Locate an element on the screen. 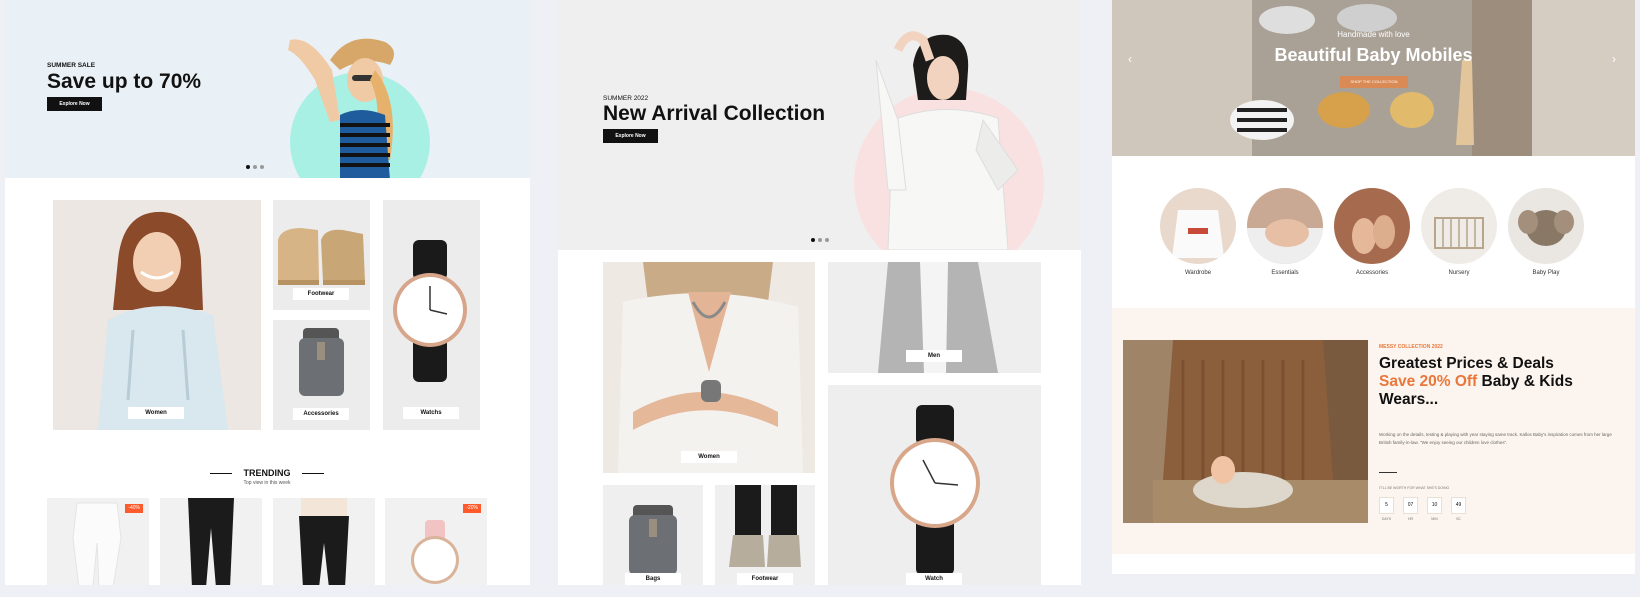 The image size is (1640, 597). category-card-watchs: Watchs is located at coordinates (431, 315).